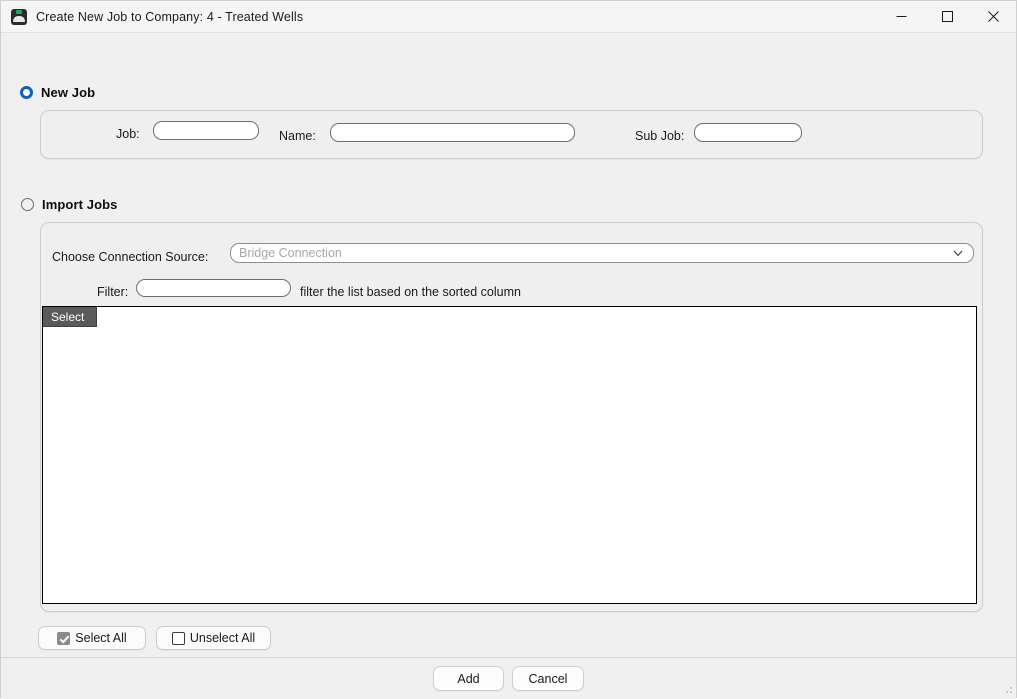  I want to click on window-controls, so click(947, 16).